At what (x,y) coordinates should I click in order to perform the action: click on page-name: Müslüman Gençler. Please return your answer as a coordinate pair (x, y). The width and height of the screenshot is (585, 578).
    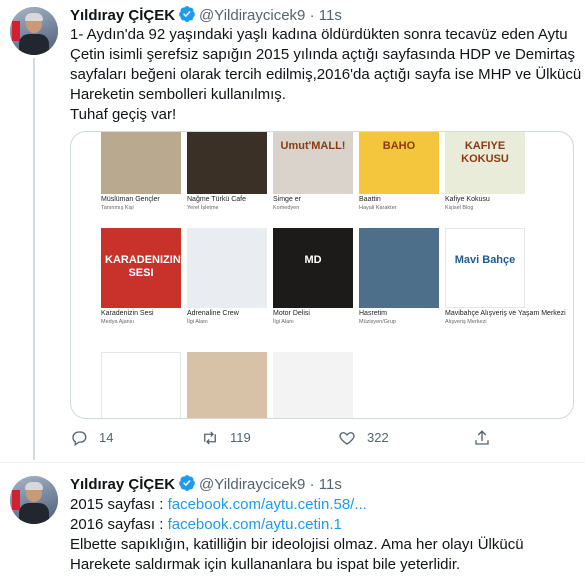
    Looking at the image, I should click on (130, 199).